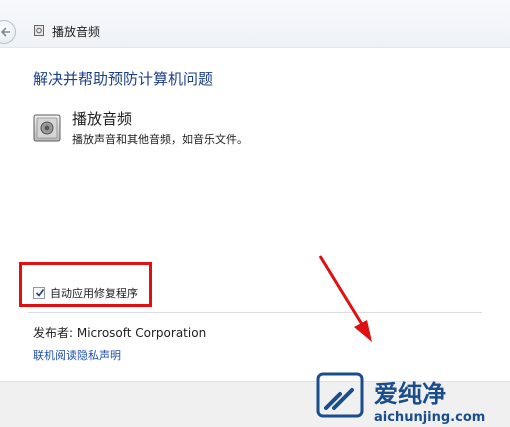 Image resolution: width=510 pixels, height=427 pixels. I want to click on watermark-brand: 爱纯净, so click(410, 394).